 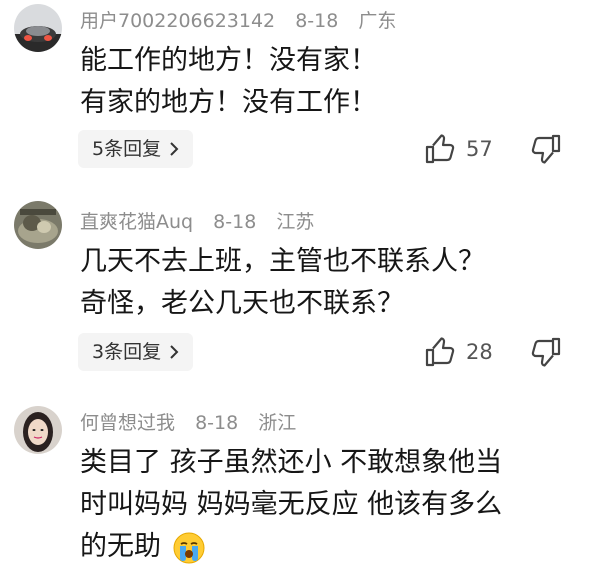 What do you see at coordinates (291, 462) in the screenshot?
I see `comment-line: 类目了 孩子虽然还小 不敢想象他当` at bounding box center [291, 462].